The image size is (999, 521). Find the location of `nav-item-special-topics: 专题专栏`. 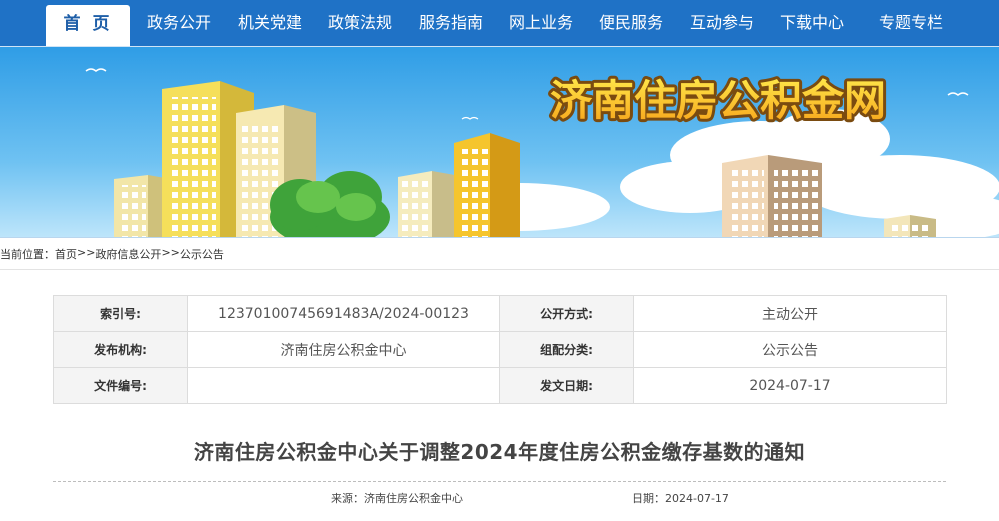

nav-item-special-topics: 专题专栏 is located at coordinates (911, 23).